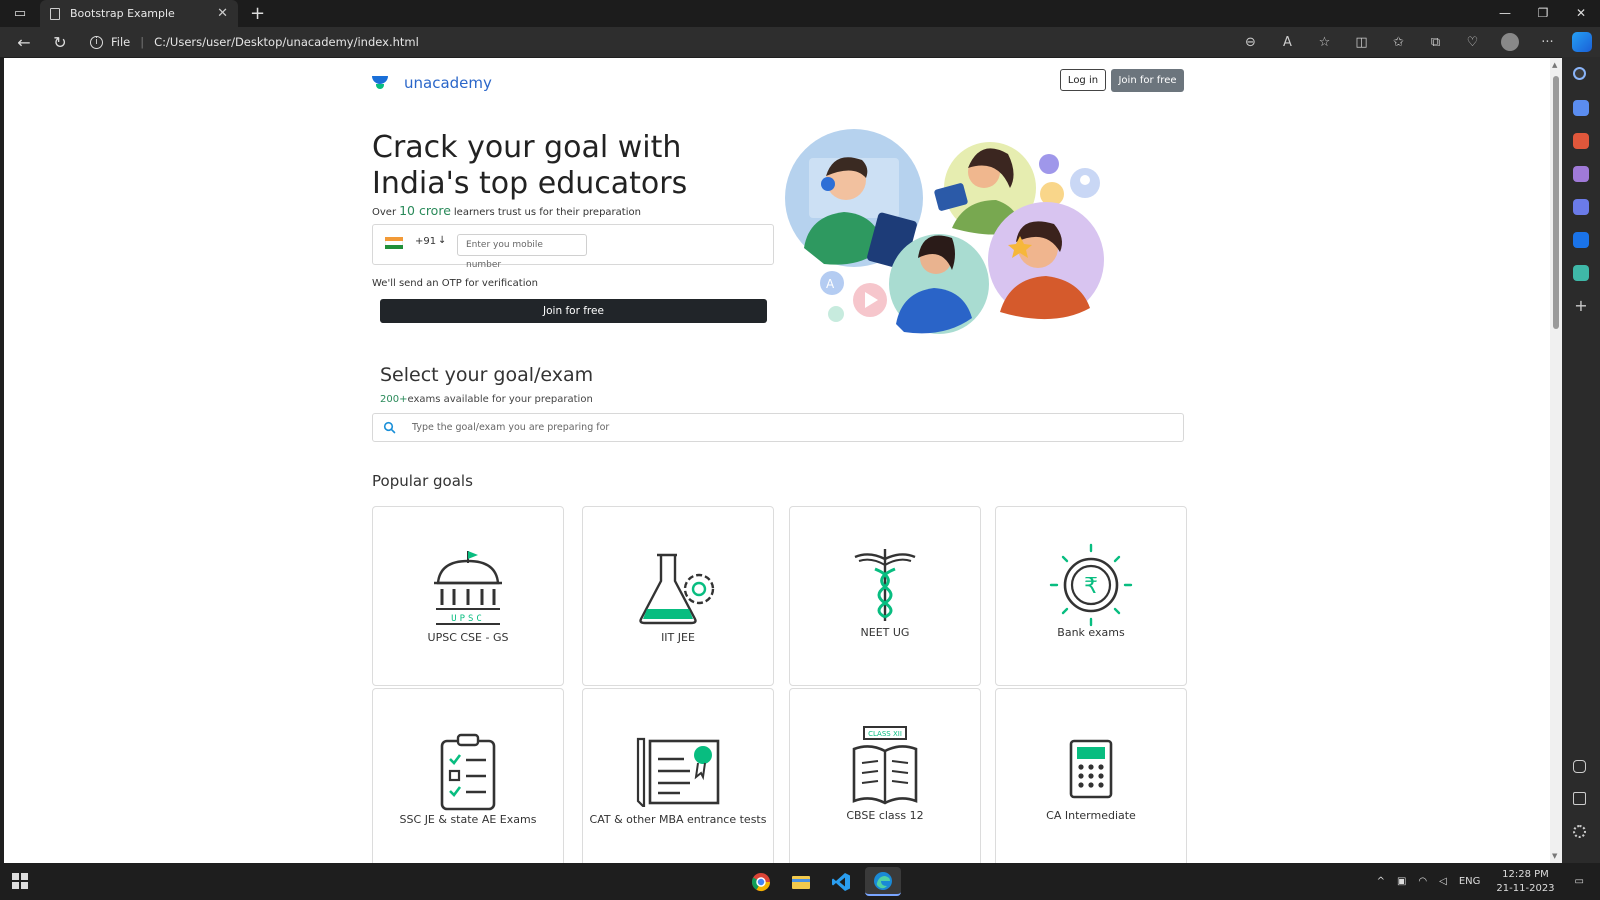 The image size is (1600, 900). What do you see at coordinates (1472, 42) in the screenshot?
I see `browser-essentials-icon: ♡` at bounding box center [1472, 42].